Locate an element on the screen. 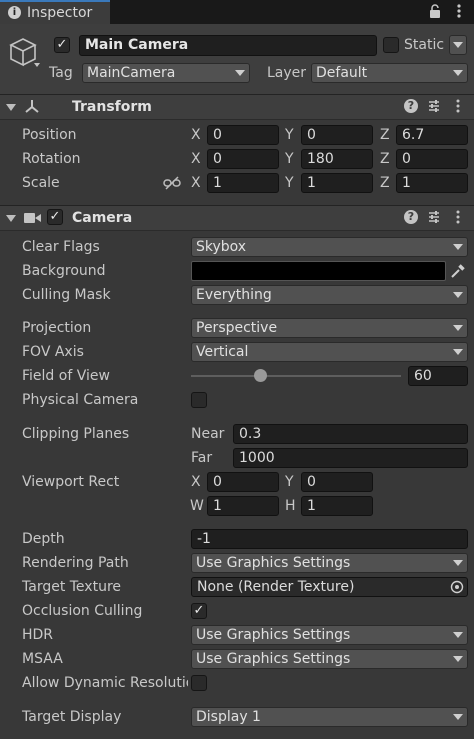 The image size is (474, 739). rotation-label: Rotation is located at coordinates (51, 159).